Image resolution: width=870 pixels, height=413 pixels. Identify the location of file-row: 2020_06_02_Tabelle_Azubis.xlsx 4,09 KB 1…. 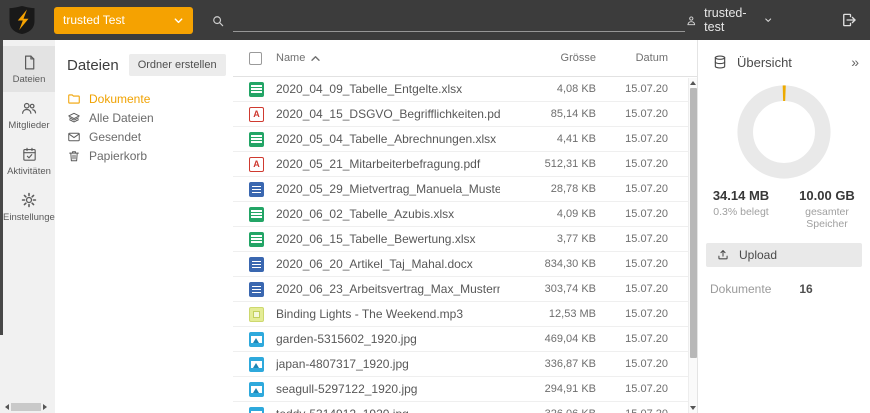
(465, 214).